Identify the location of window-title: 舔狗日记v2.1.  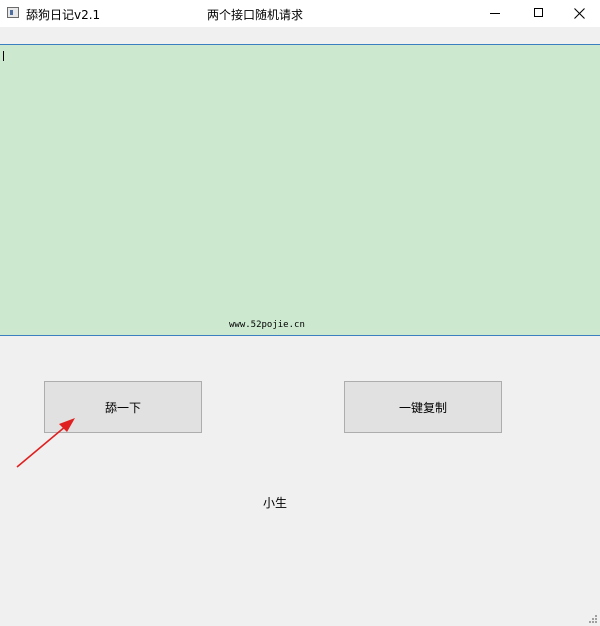
(63, 15).